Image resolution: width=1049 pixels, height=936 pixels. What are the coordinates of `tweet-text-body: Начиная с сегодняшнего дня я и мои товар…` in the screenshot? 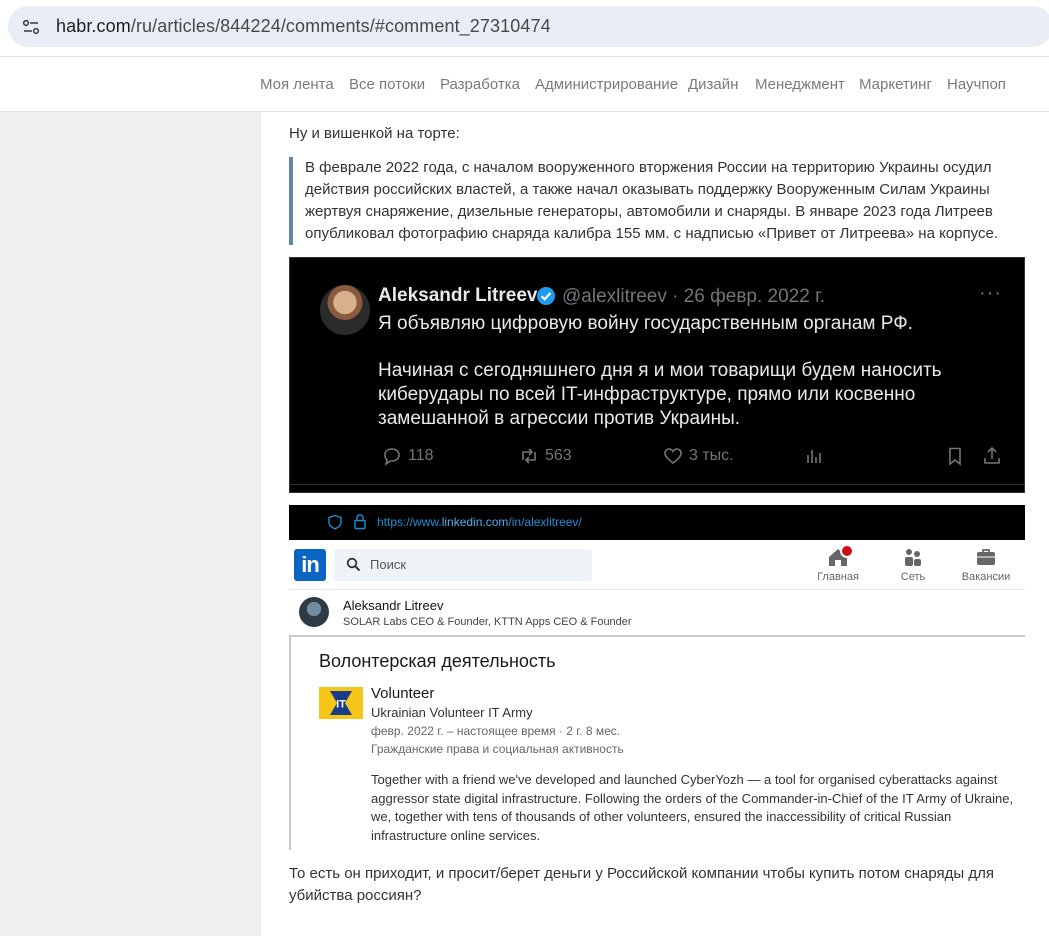 It's located at (660, 394).